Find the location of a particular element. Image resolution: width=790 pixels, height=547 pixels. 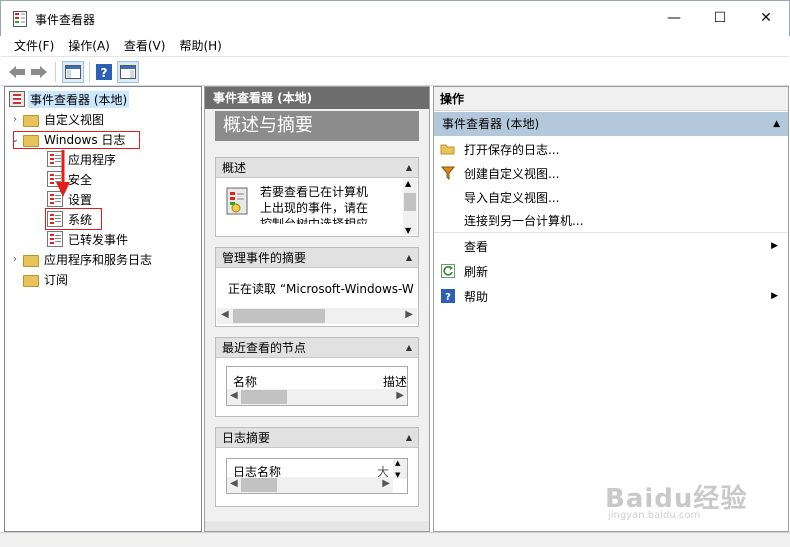

minimize-icon: — is located at coordinates (674, 18).